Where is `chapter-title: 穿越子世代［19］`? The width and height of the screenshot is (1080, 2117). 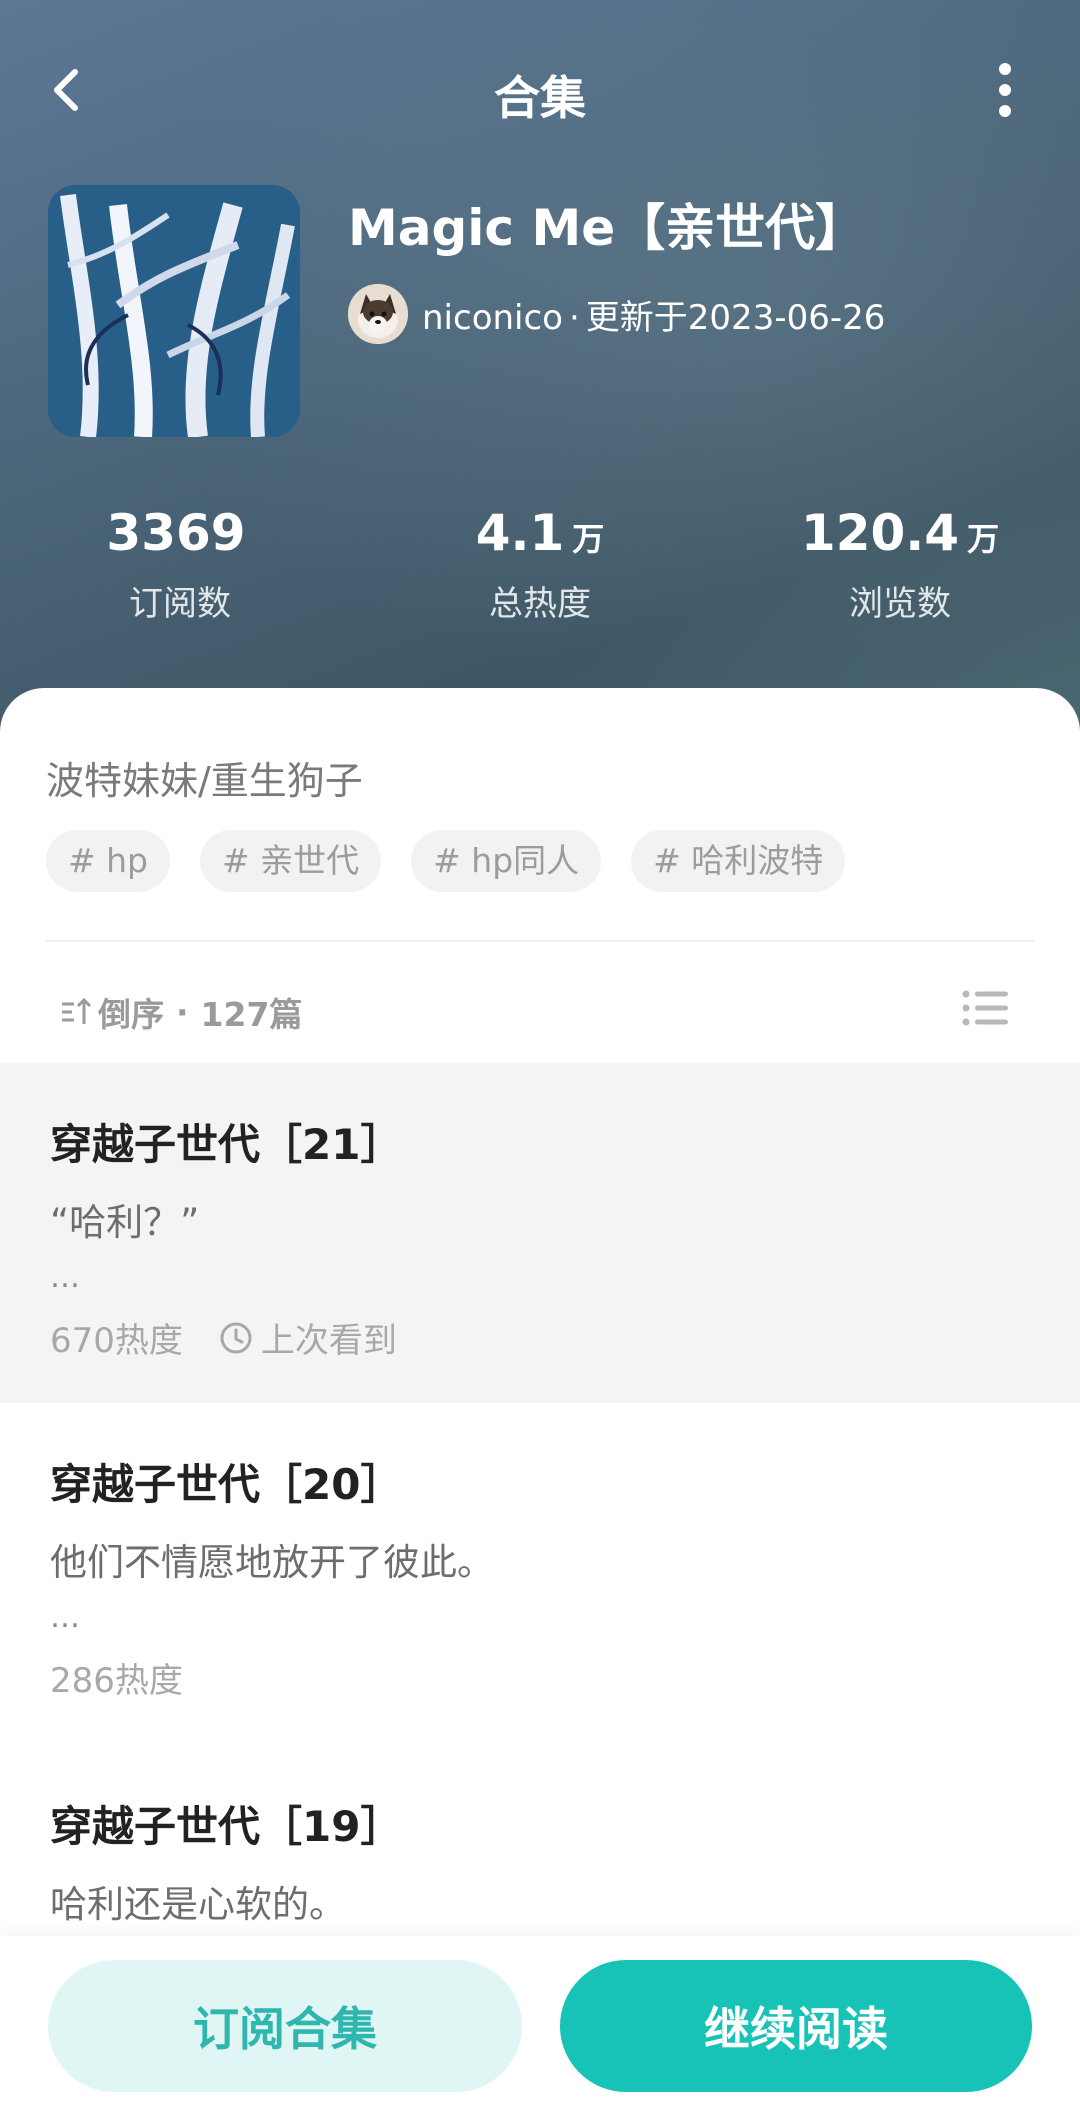
chapter-title: 穿越子世代［19］ is located at coordinates (226, 1826).